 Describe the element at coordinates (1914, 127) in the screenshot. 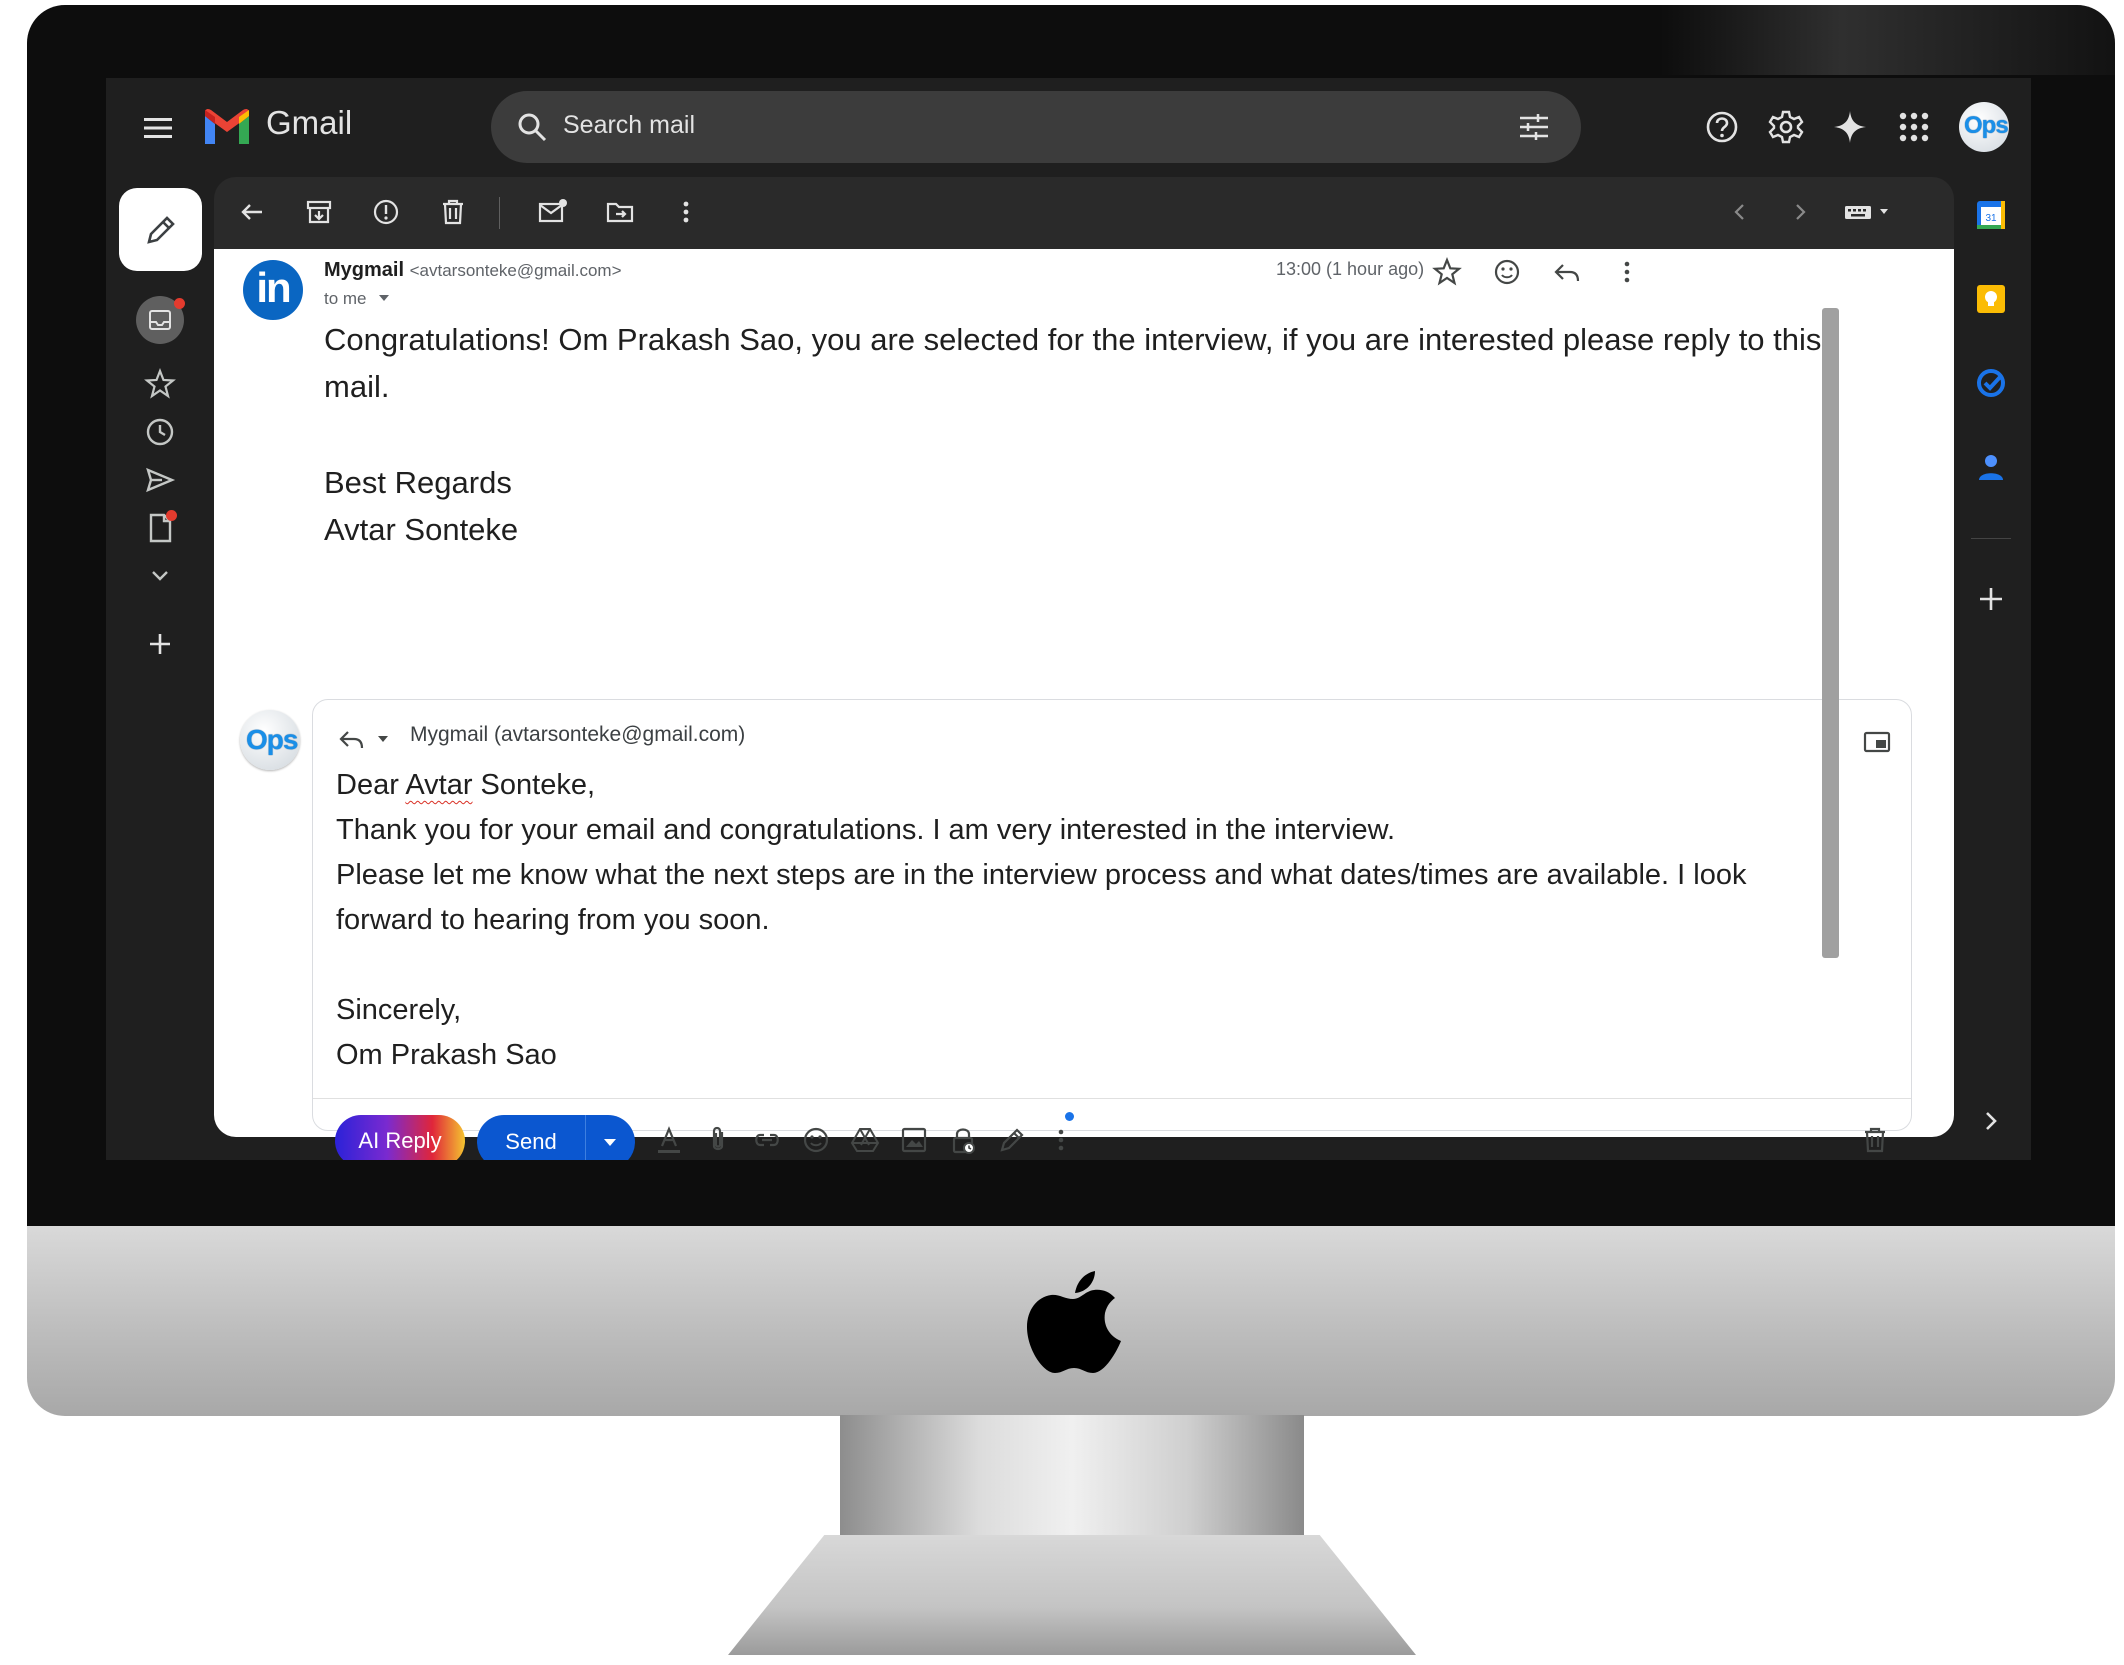

I see `apps-grid-icon` at that location.